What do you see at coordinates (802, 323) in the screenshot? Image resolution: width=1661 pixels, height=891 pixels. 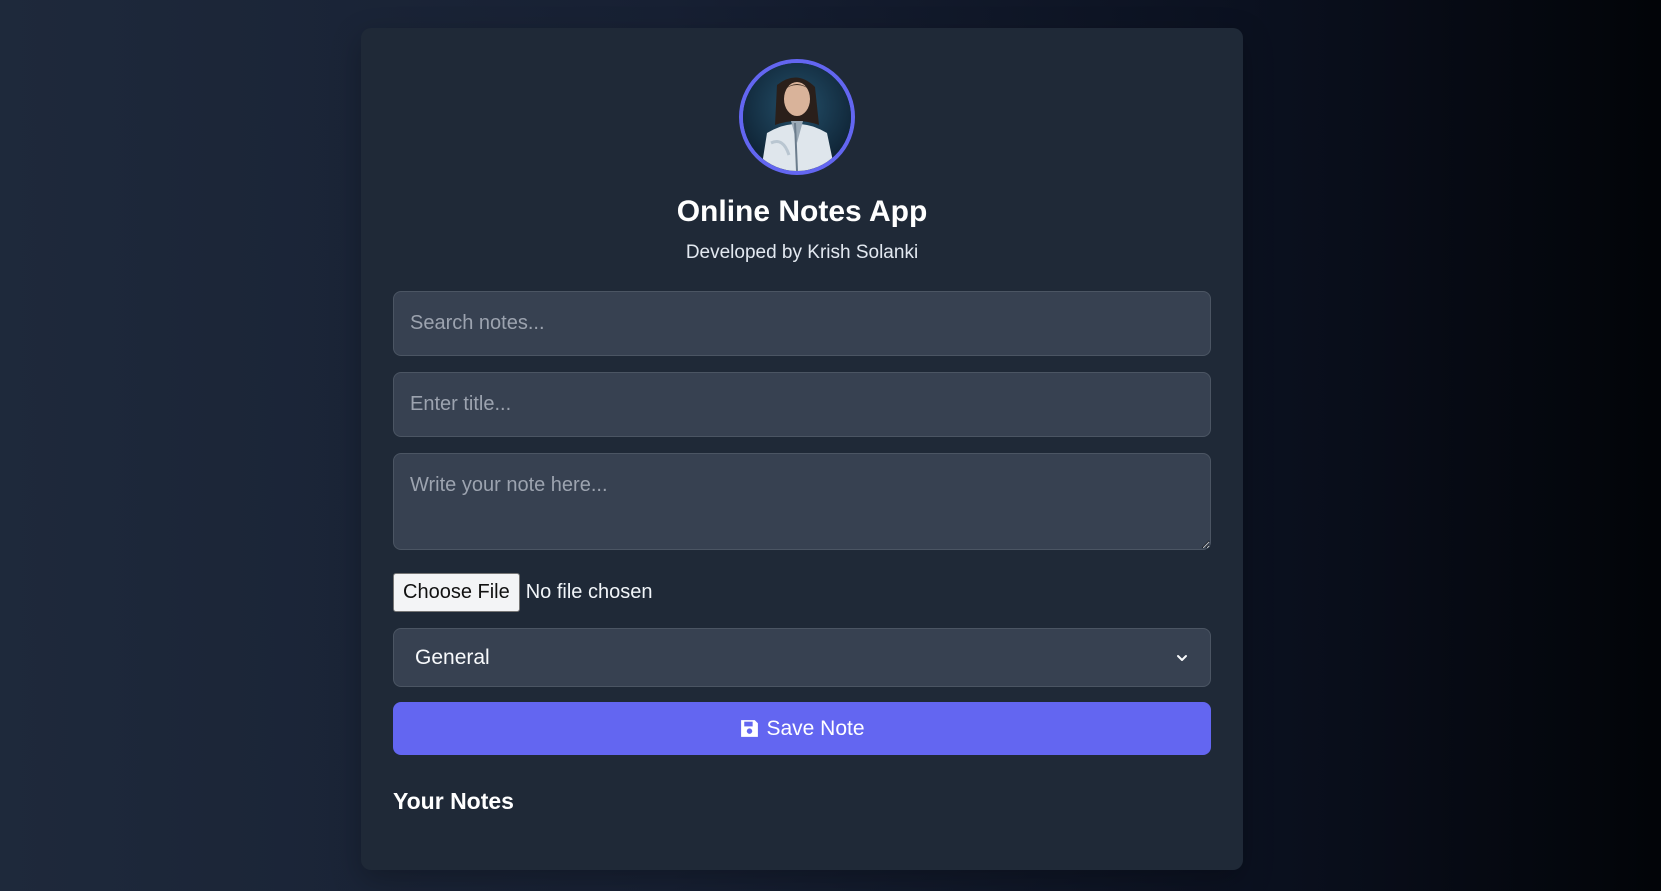 I see `search-input` at bounding box center [802, 323].